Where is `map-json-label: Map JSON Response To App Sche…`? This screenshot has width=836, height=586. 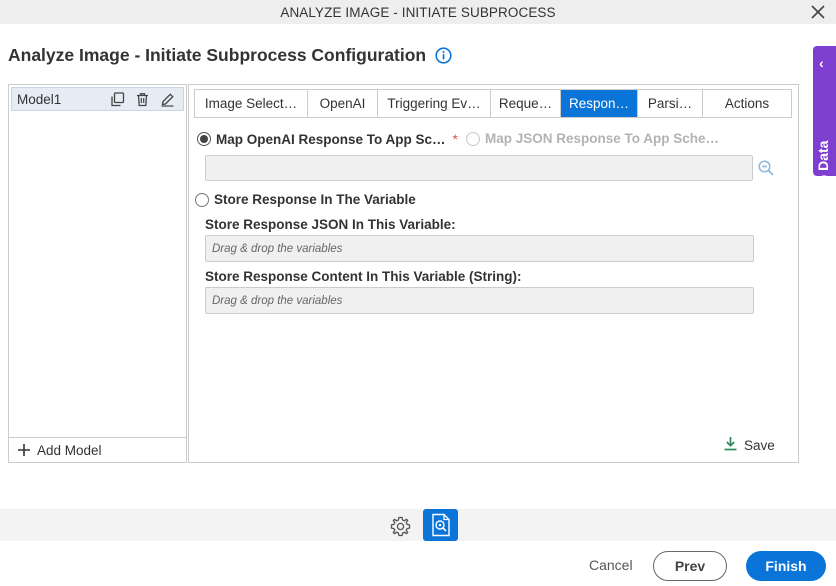 map-json-label: Map JSON Response To App Sche… is located at coordinates (602, 138).